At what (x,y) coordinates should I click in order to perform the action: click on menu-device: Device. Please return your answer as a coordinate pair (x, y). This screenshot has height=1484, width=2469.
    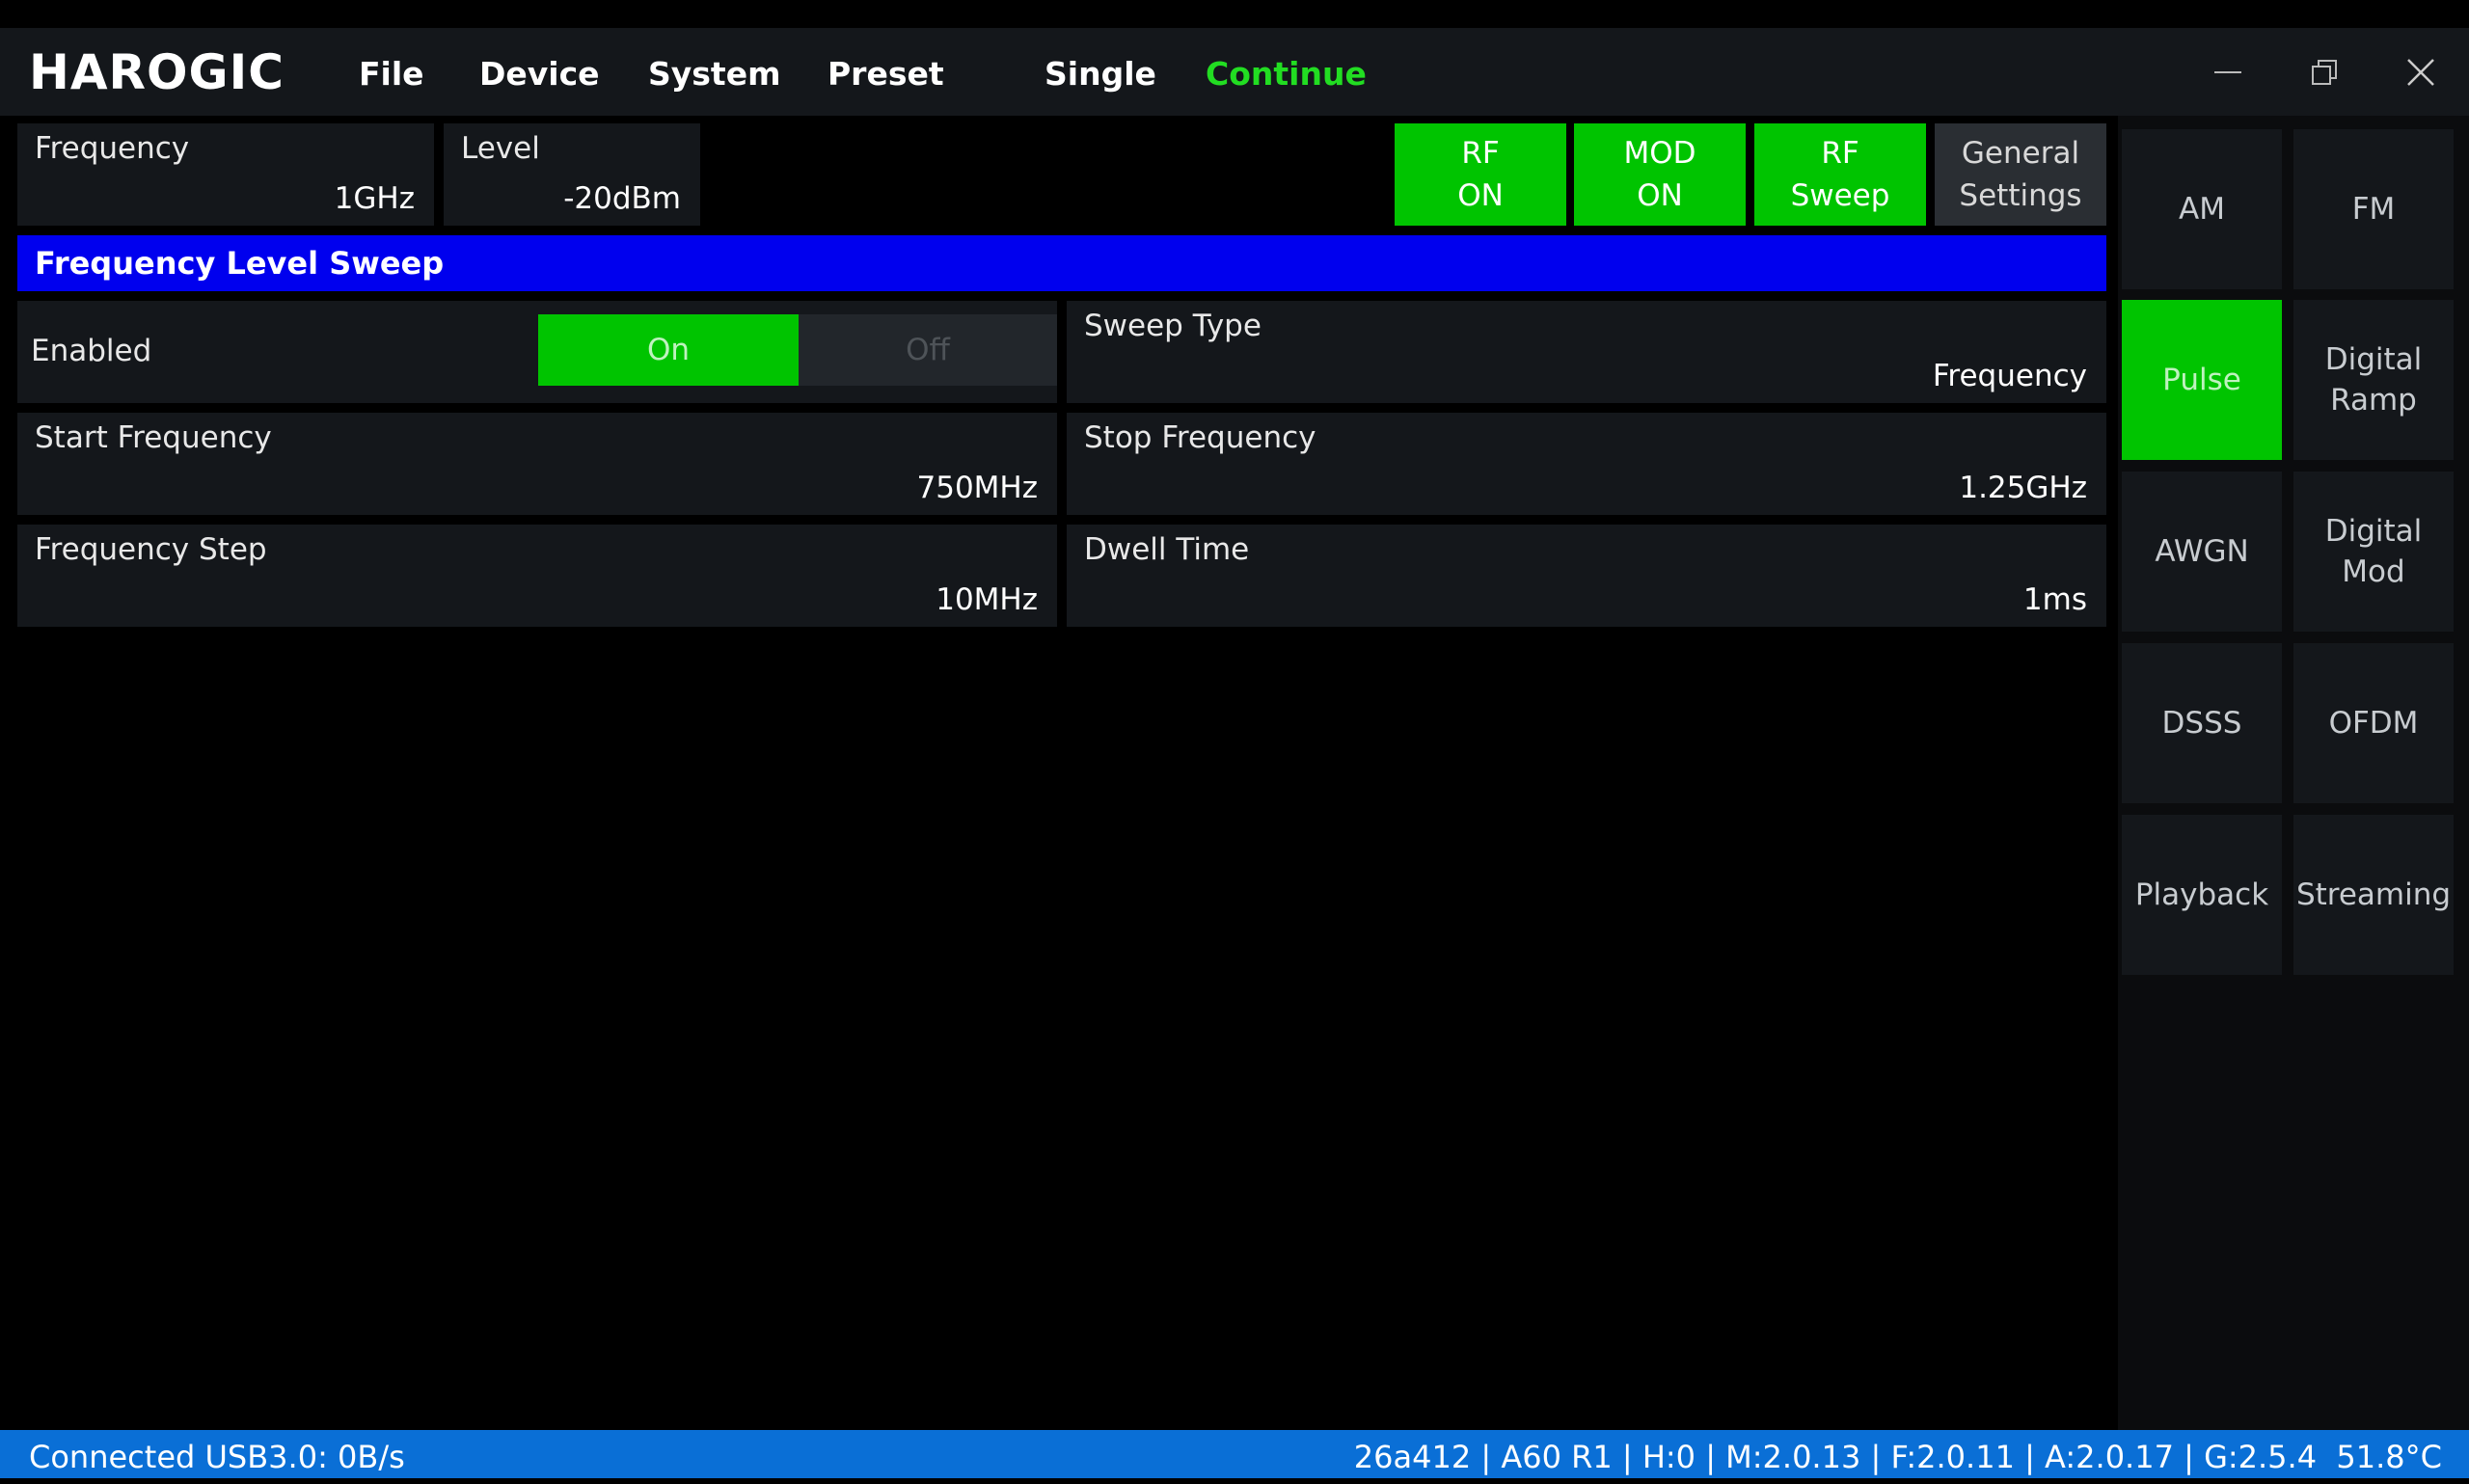
    Looking at the image, I should click on (539, 74).